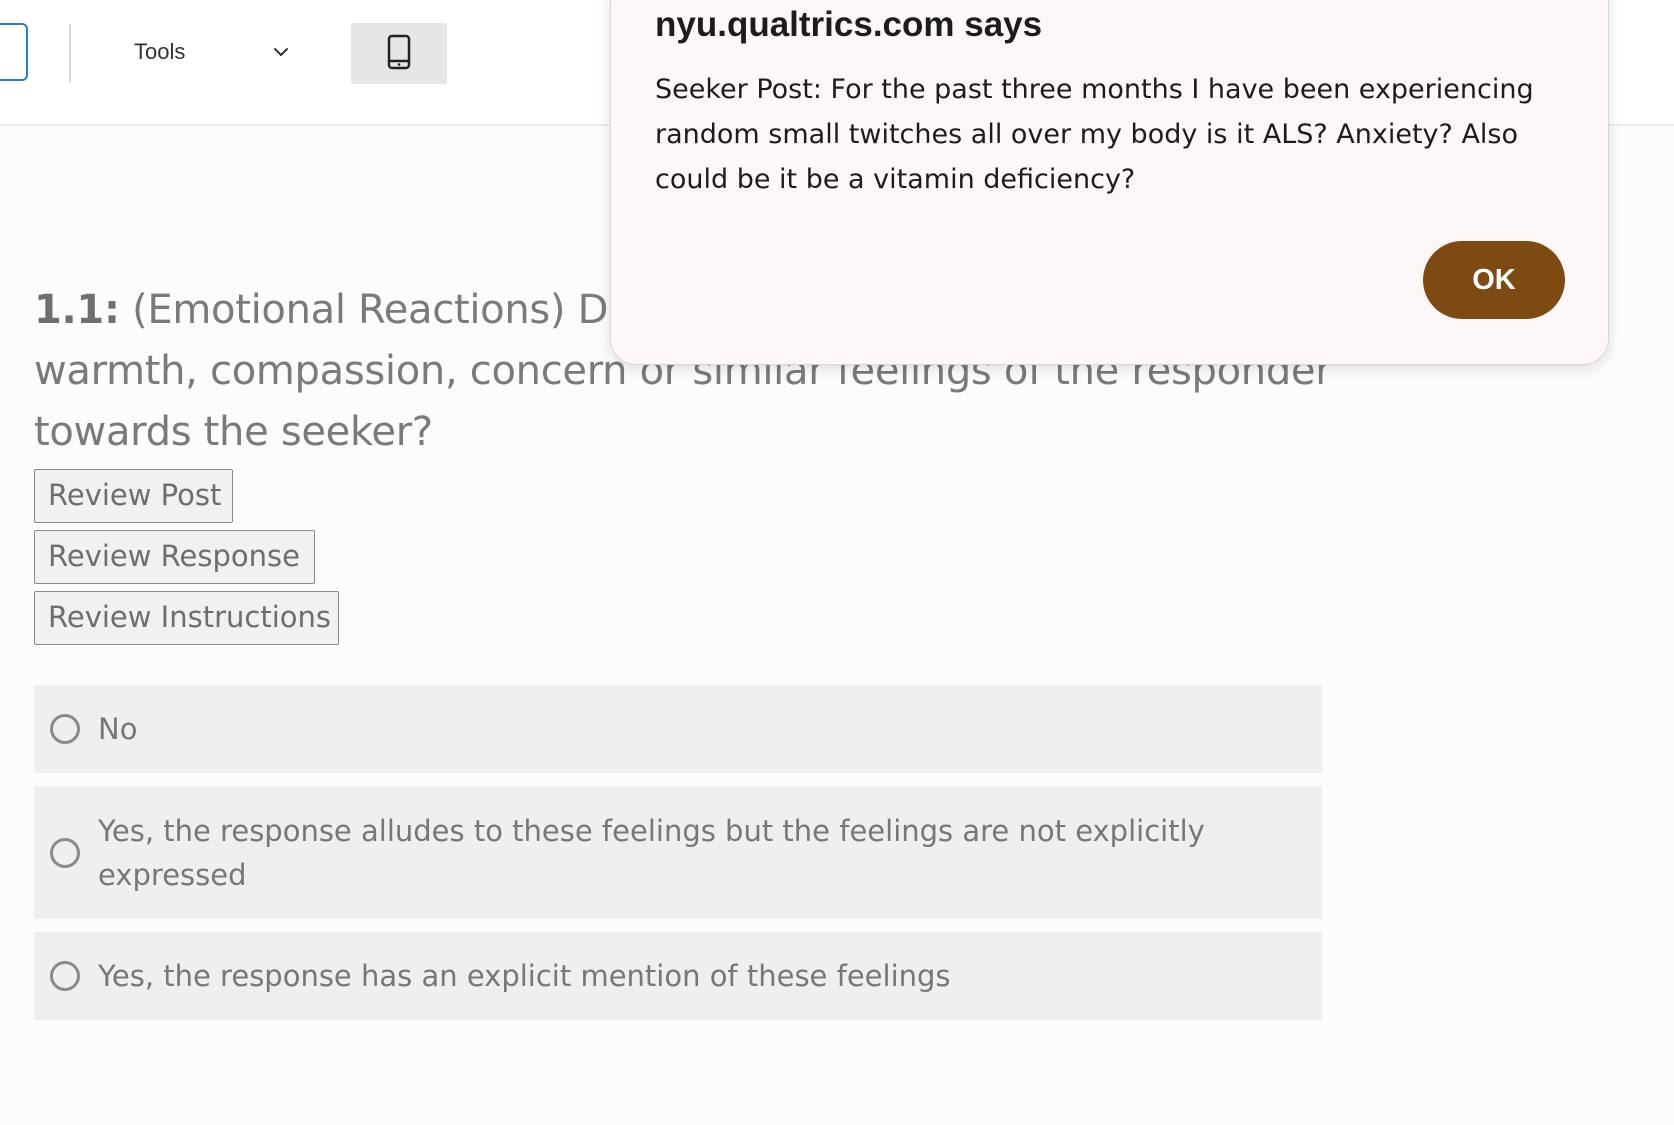 The height and width of the screenshot is (1125, 1674). I want to click on question-line-1-text: (Emotional Reactions) Do, so click(382, 310).